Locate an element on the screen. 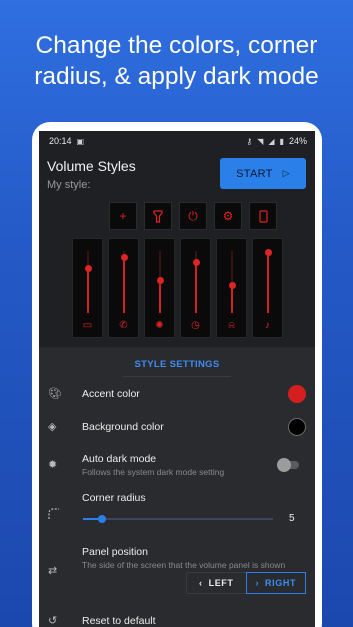  music-icon: ♪ is located at coordinates (267, 325).